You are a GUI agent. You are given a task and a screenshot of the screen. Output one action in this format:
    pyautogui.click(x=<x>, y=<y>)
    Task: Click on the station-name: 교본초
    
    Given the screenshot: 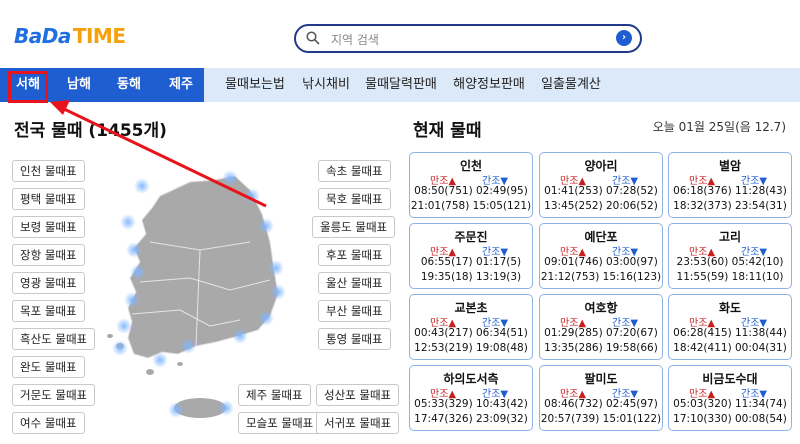 What is the action you would take?
    pyautogui.click(x=471, y=308)
    